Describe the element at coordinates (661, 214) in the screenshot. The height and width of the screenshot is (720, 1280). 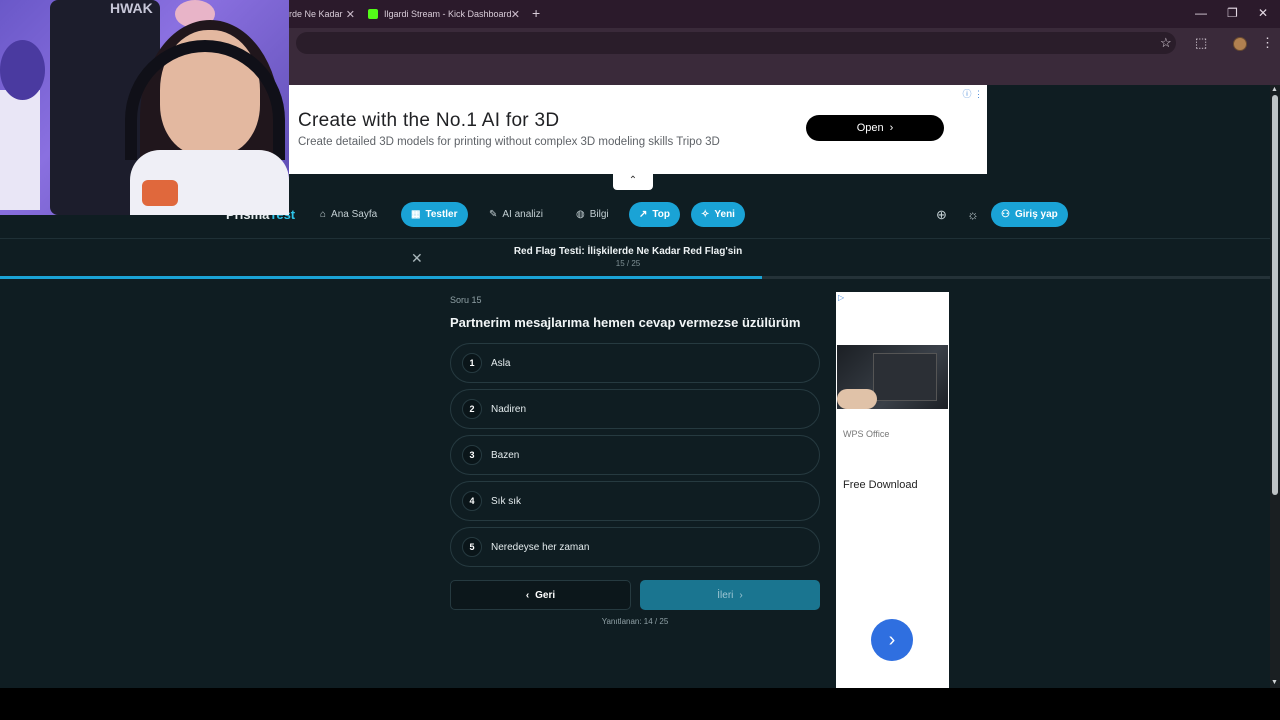
I see `nav-label: Top` at that location.